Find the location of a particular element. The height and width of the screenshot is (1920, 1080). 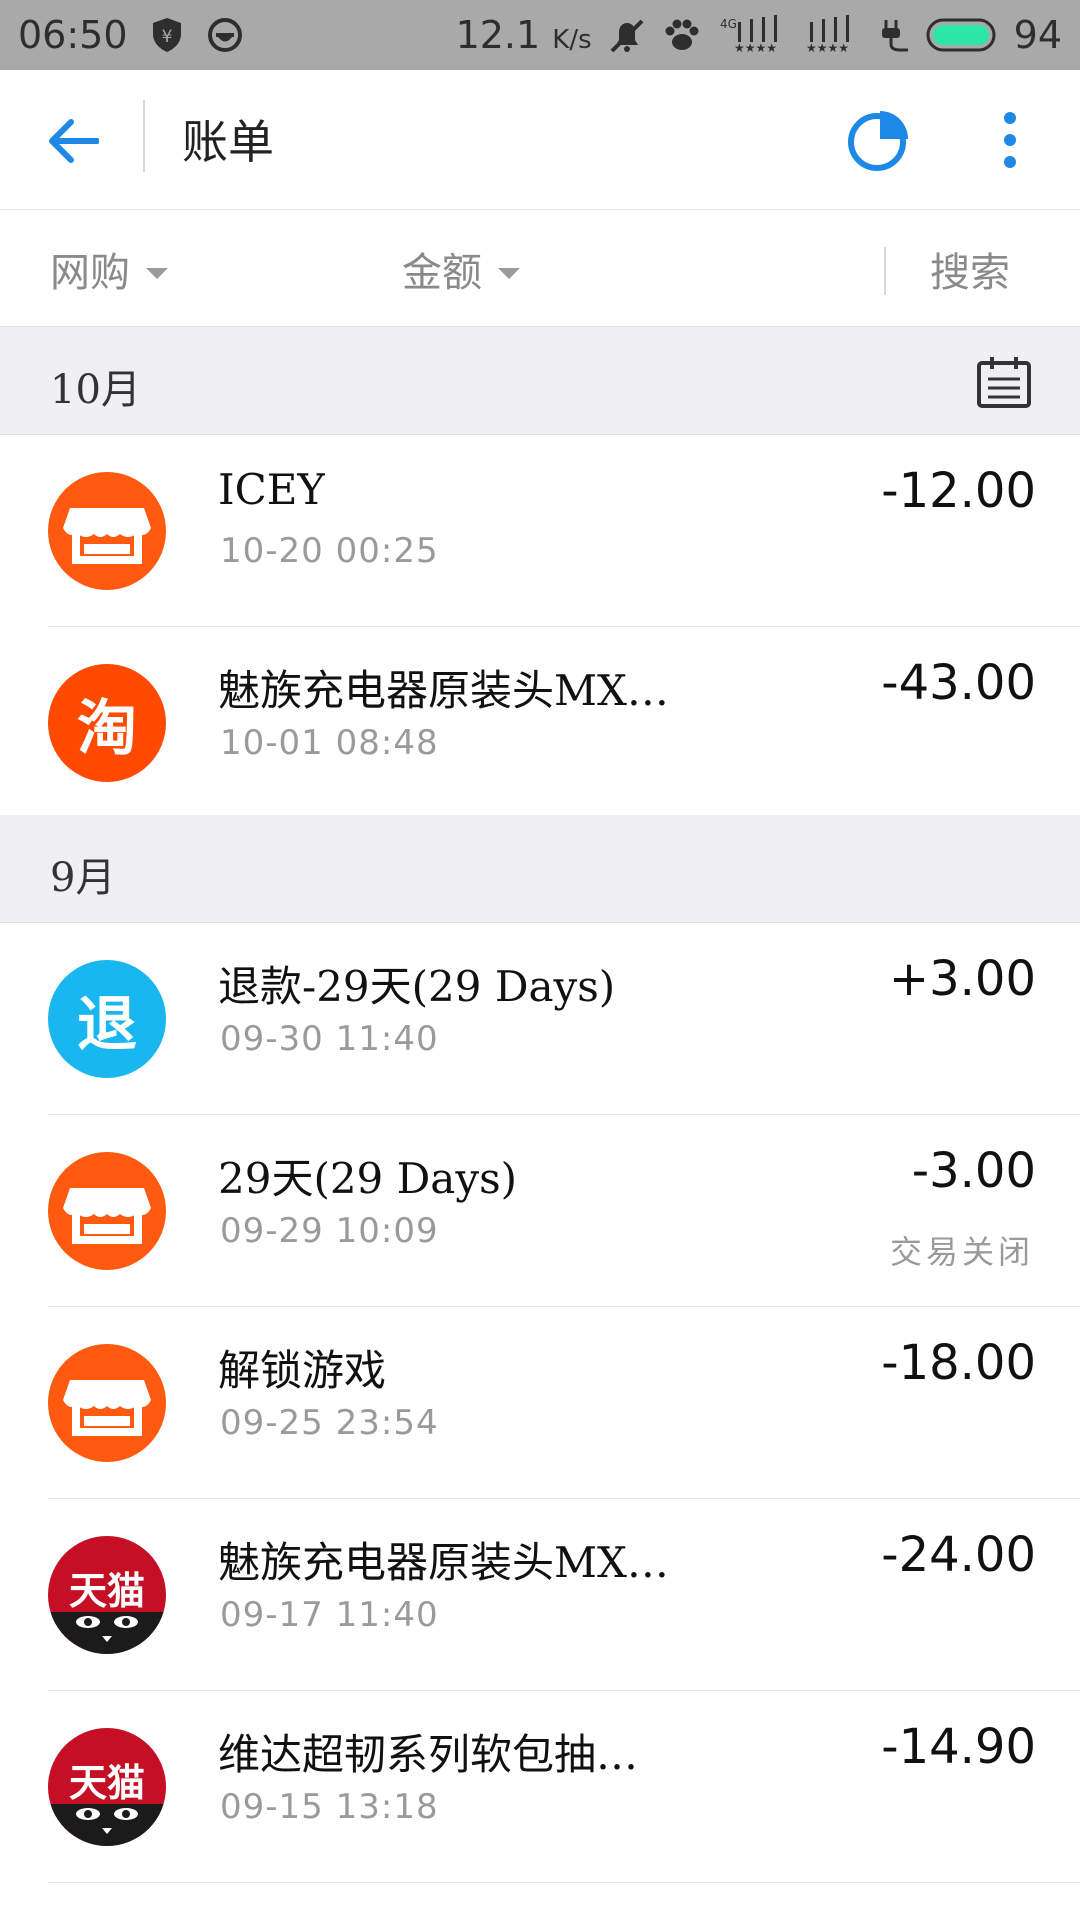

charging-icon is located at coordinates (893, 35).